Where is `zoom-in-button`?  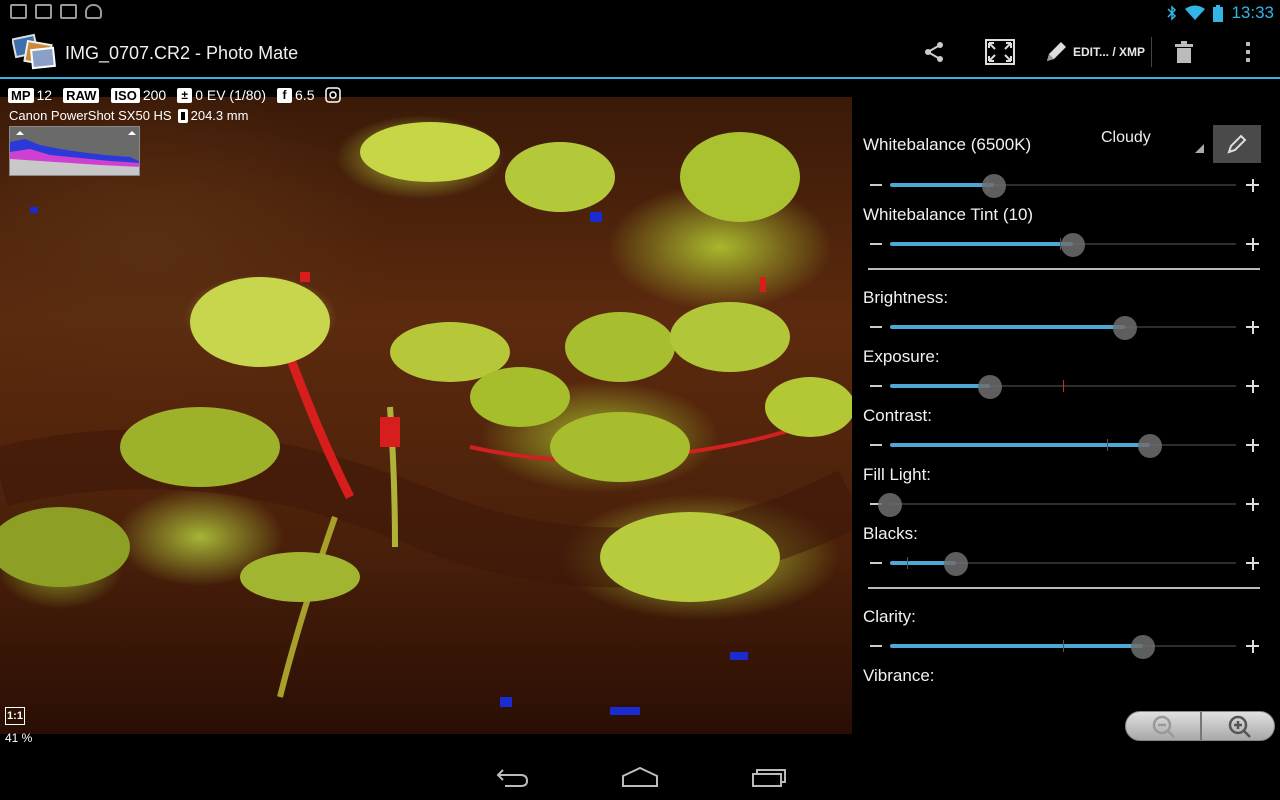
zoom-in-button is located at coordinates (1238, 726).